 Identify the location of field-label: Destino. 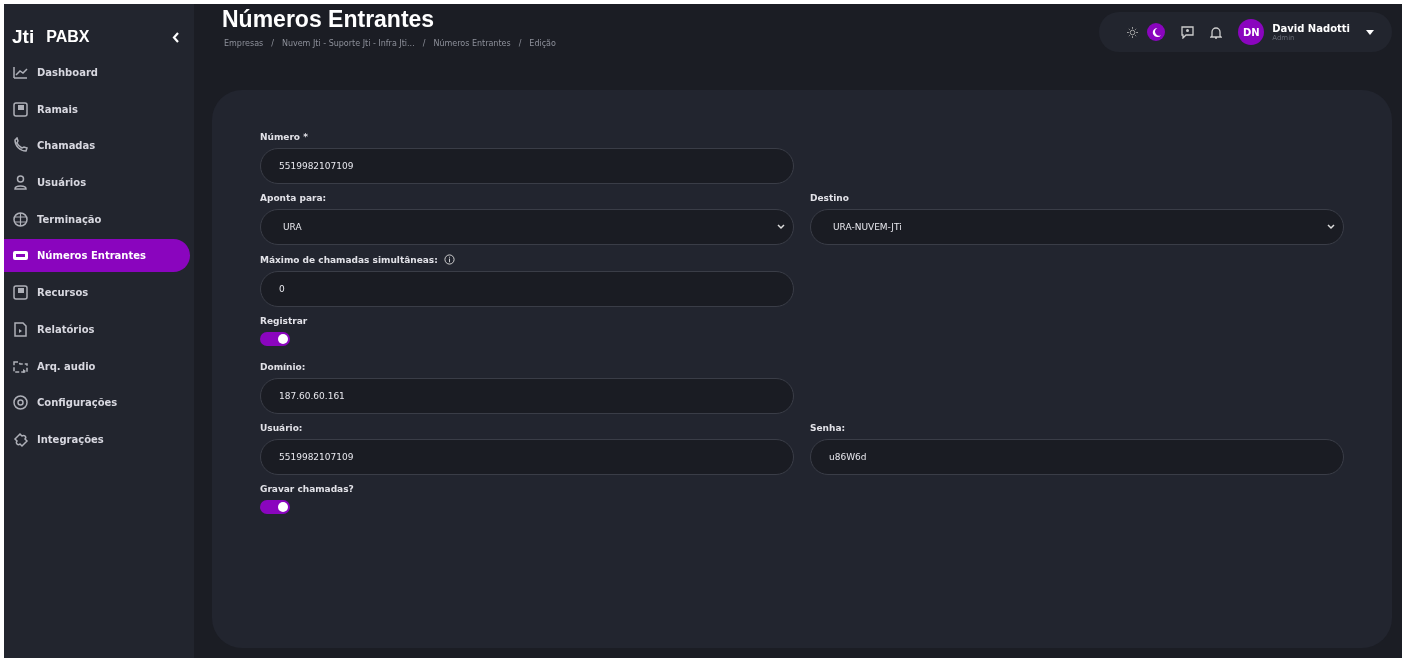
(829, 198).